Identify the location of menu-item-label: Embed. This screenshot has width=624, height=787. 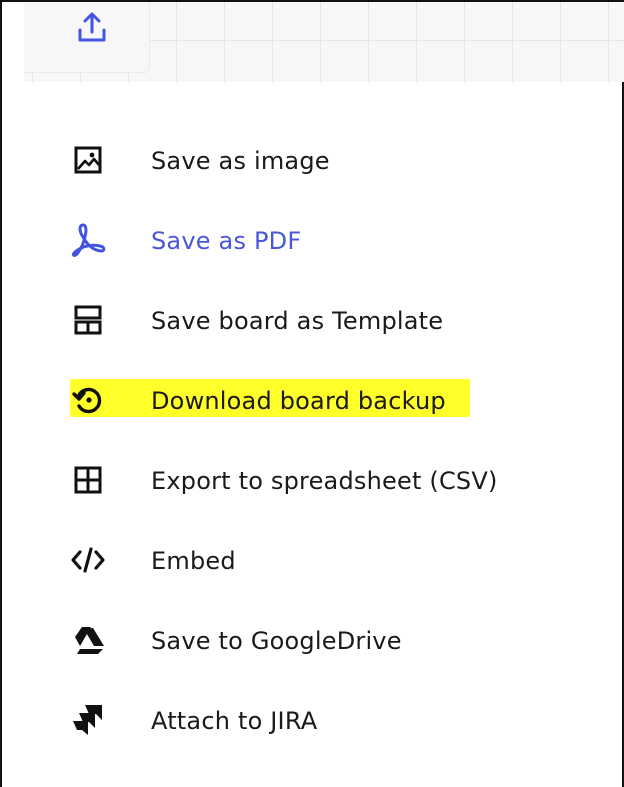
(193, 561).